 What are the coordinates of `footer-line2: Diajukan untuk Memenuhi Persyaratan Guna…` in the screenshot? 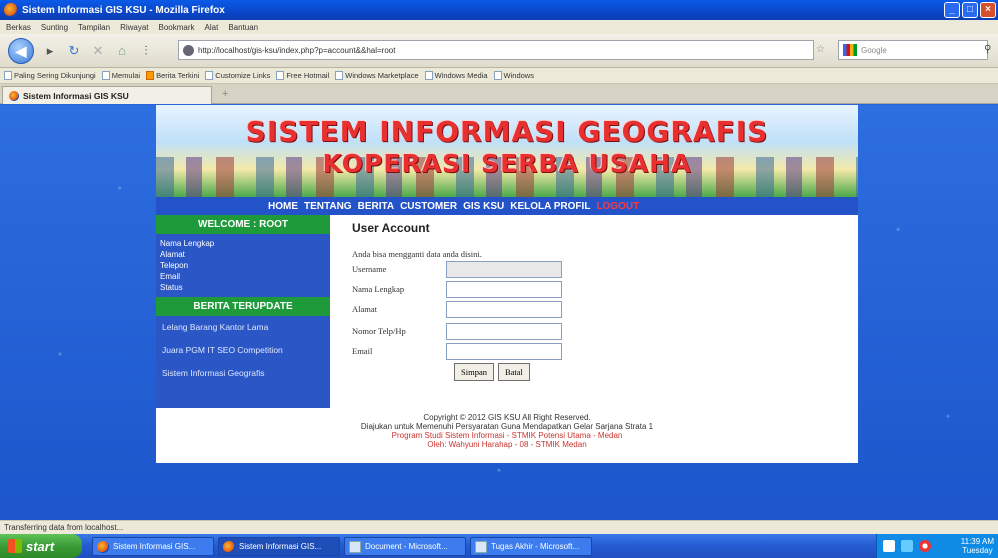 It's located at (507, 426).